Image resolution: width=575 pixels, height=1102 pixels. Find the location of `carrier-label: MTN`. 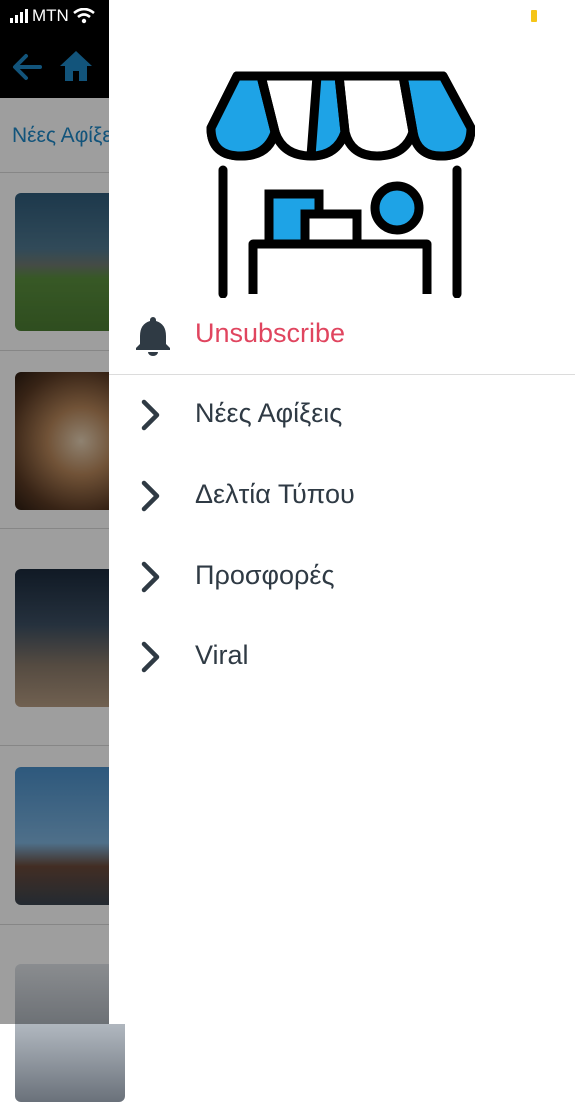

carrier-label: MTN is located at coordinates (50, 15).